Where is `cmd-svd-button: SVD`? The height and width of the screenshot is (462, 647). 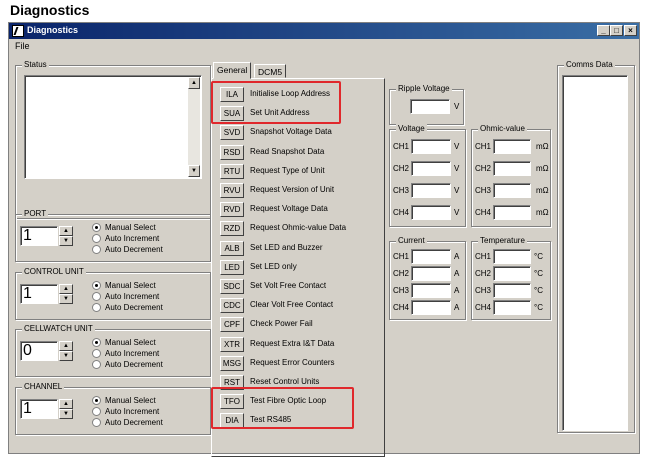
cmd-svd-button: SVD is located at coordinates (232, 133).